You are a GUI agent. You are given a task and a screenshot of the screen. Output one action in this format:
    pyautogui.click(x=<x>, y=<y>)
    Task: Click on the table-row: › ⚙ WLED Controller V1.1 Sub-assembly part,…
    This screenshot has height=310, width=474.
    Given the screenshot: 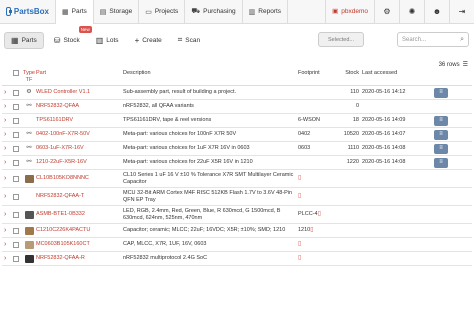 What is the action you would take?
    pyautogui.click(x=237, y=93)
    